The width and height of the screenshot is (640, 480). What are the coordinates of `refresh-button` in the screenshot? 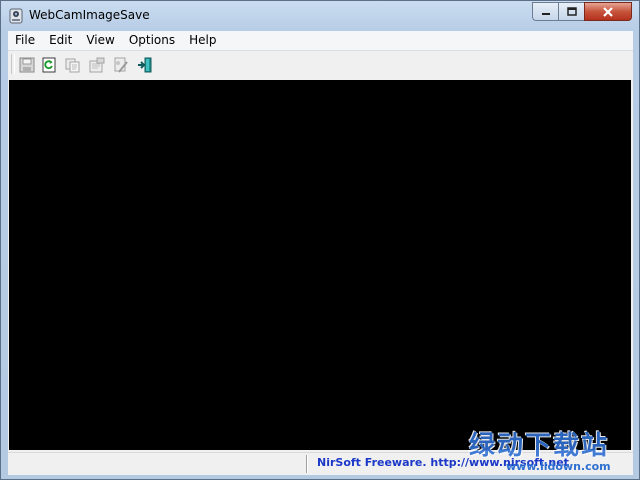 It's located at (49, 65).